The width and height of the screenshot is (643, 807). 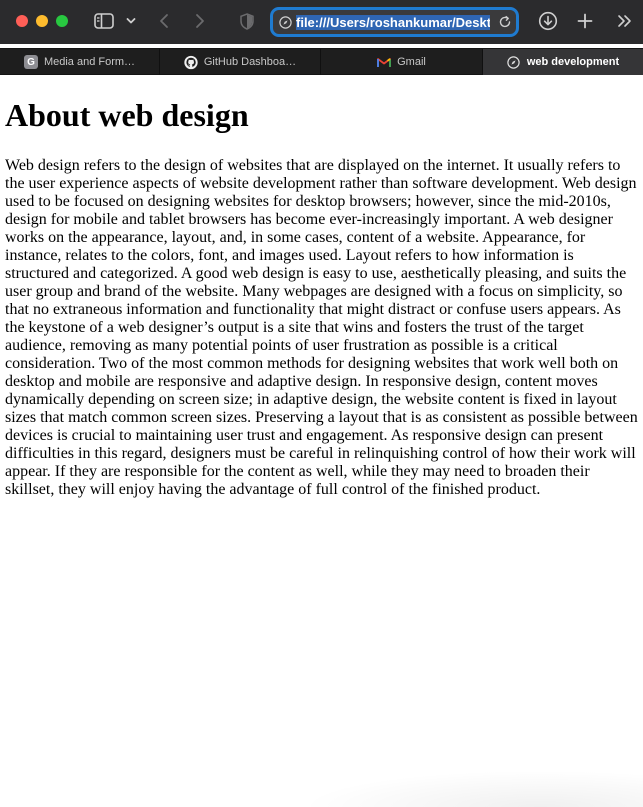 What do you see at coordinates (30, 62) in the screenshot?
I see `google-favicon-icon: G` at bounding box center [30, 62].